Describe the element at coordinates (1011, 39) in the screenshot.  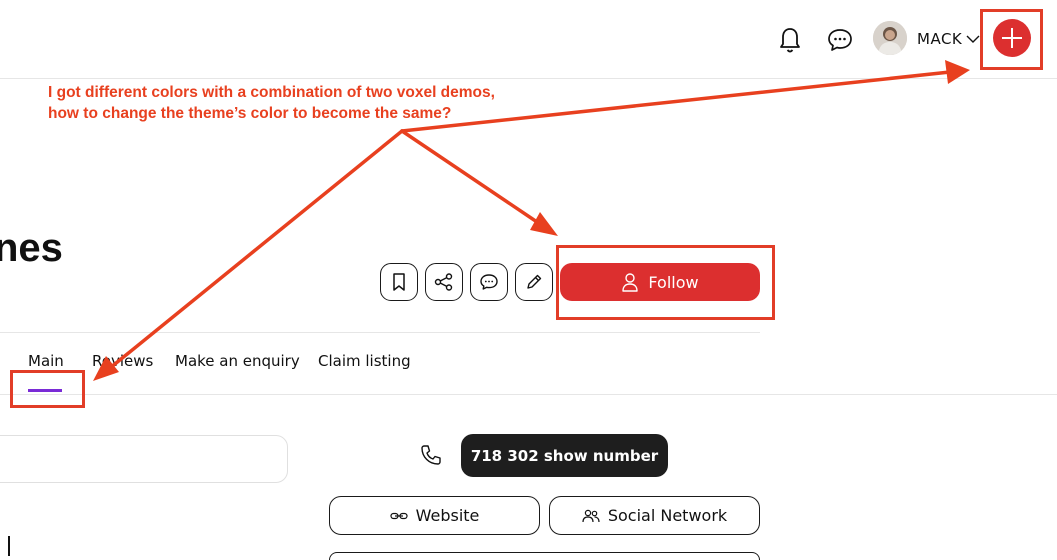
I see `annotation-box-plus-button` at that location.